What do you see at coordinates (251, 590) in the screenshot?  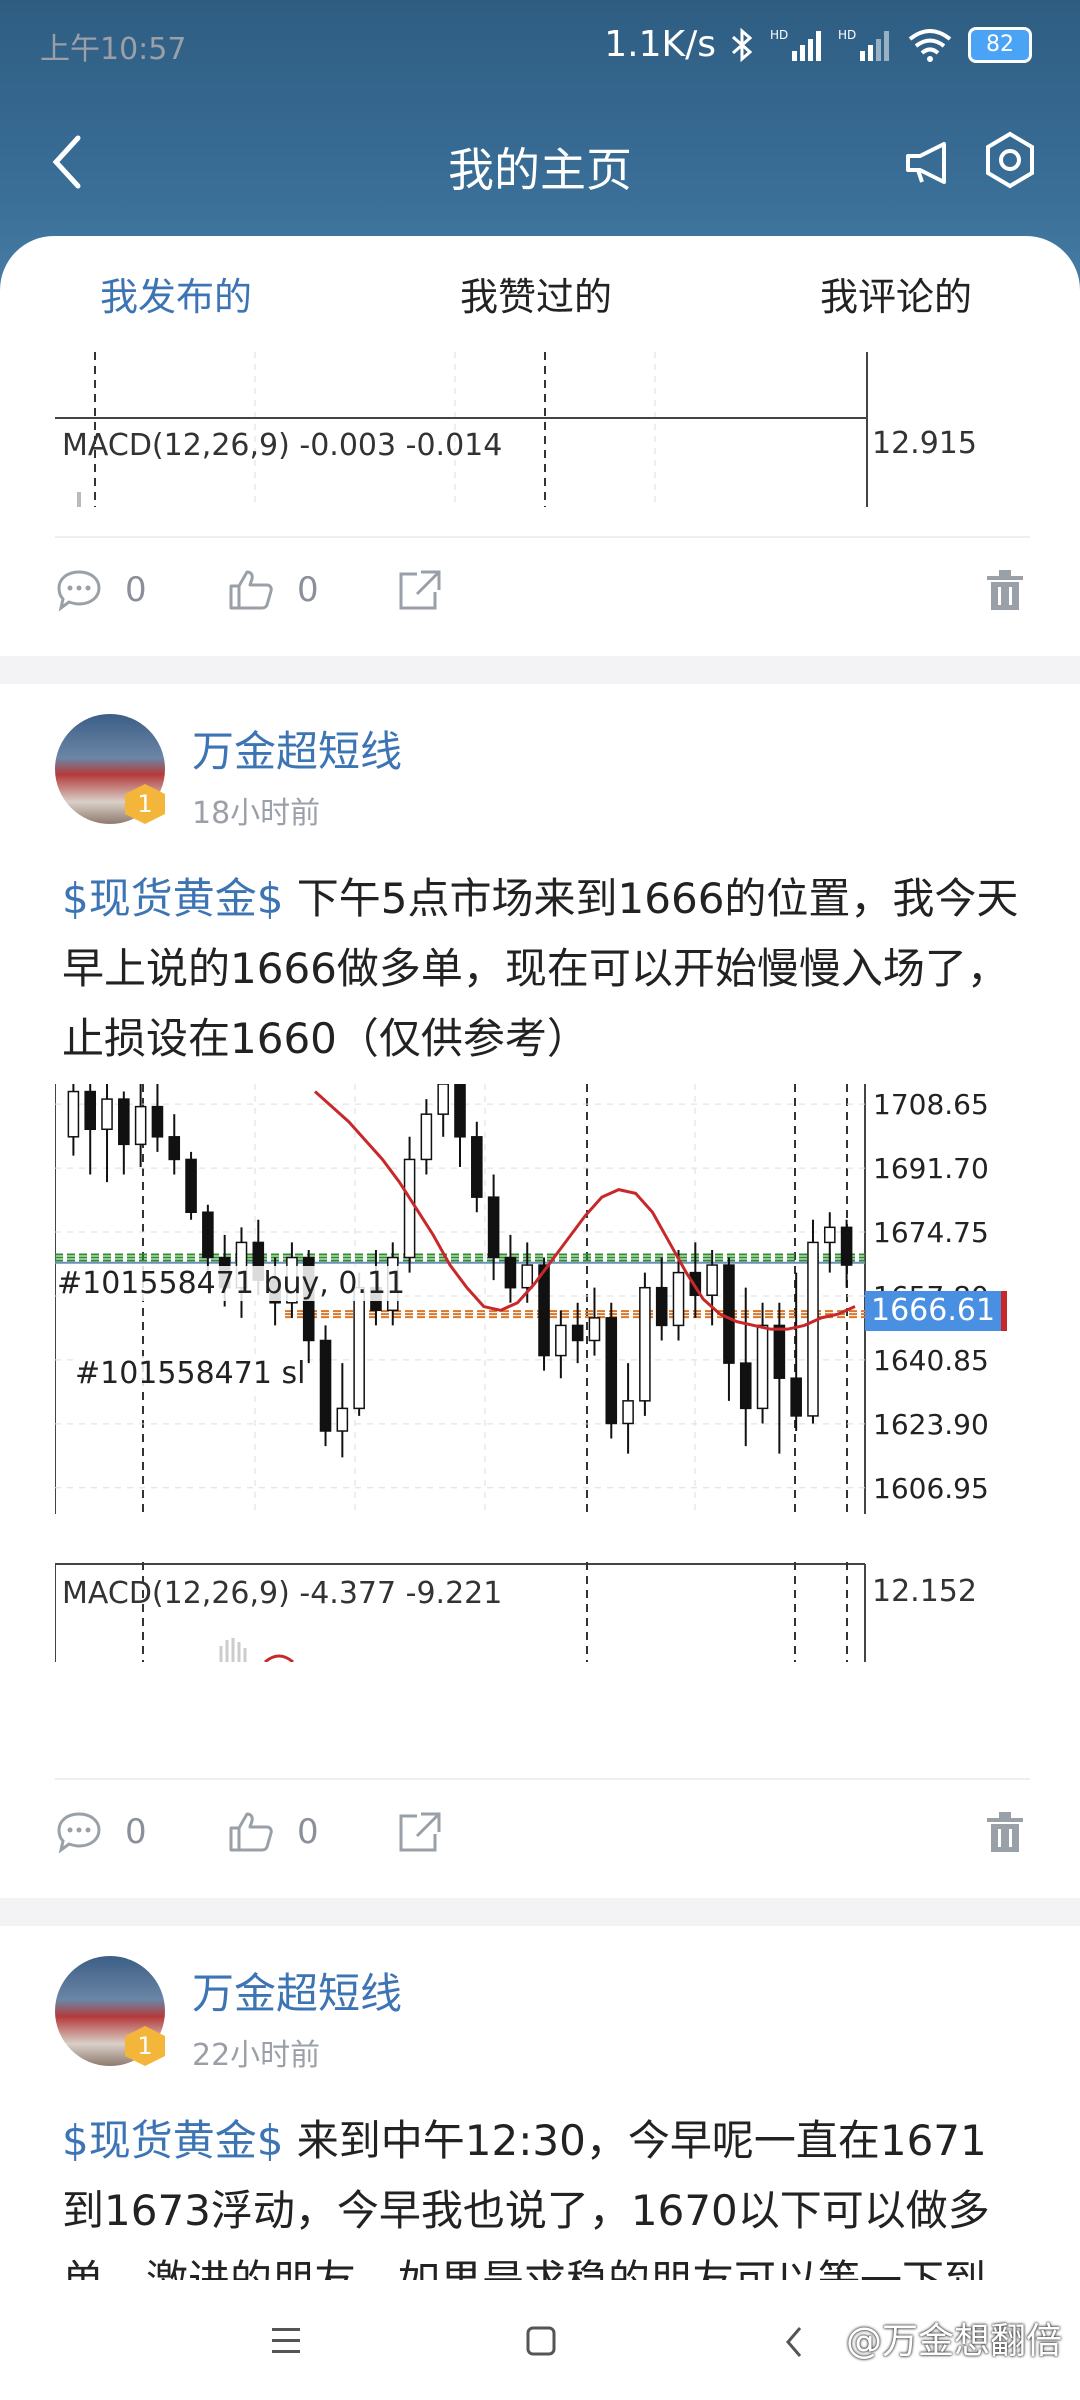 I see `thumbs-up-icon` at bounding box center [251, 590].